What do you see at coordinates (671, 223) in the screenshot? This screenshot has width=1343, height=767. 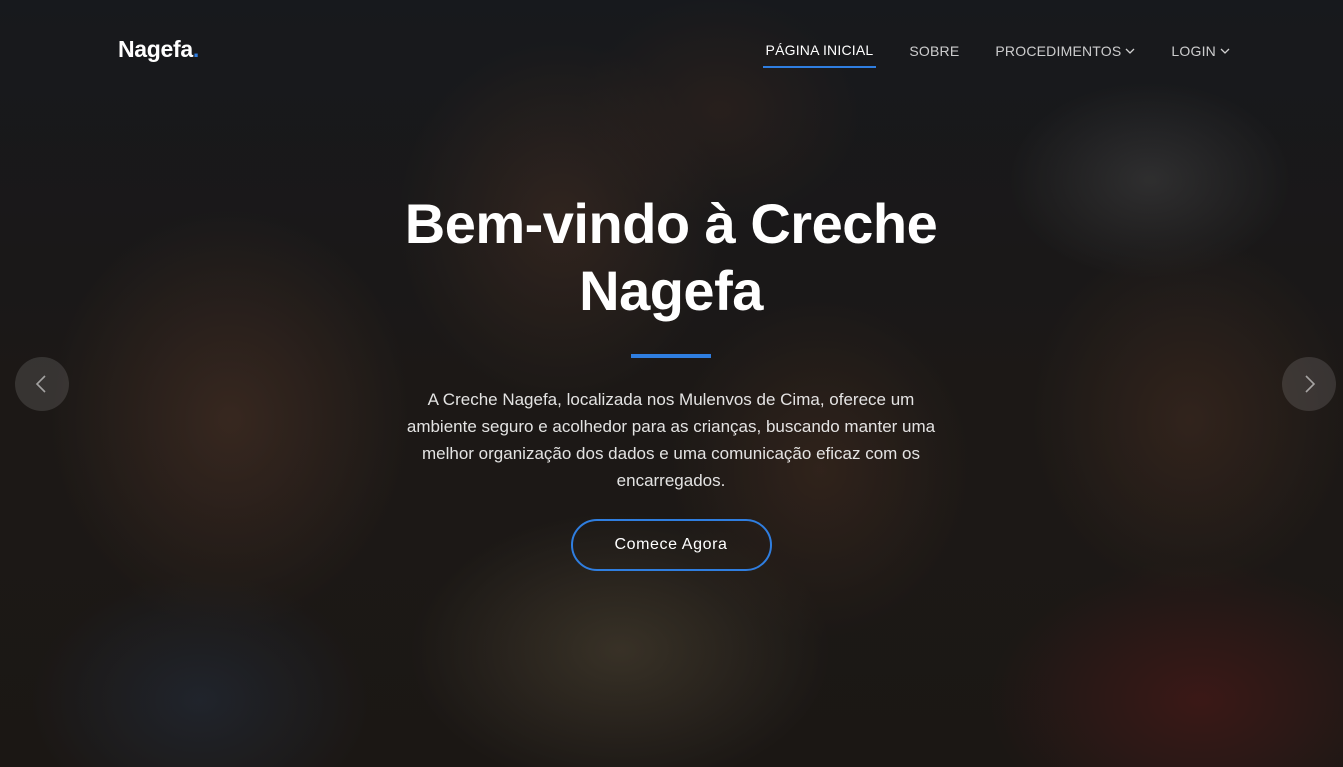 I see `hero-title-line-1: Bem-vindo à Creche` at bounding box center [671, 223].